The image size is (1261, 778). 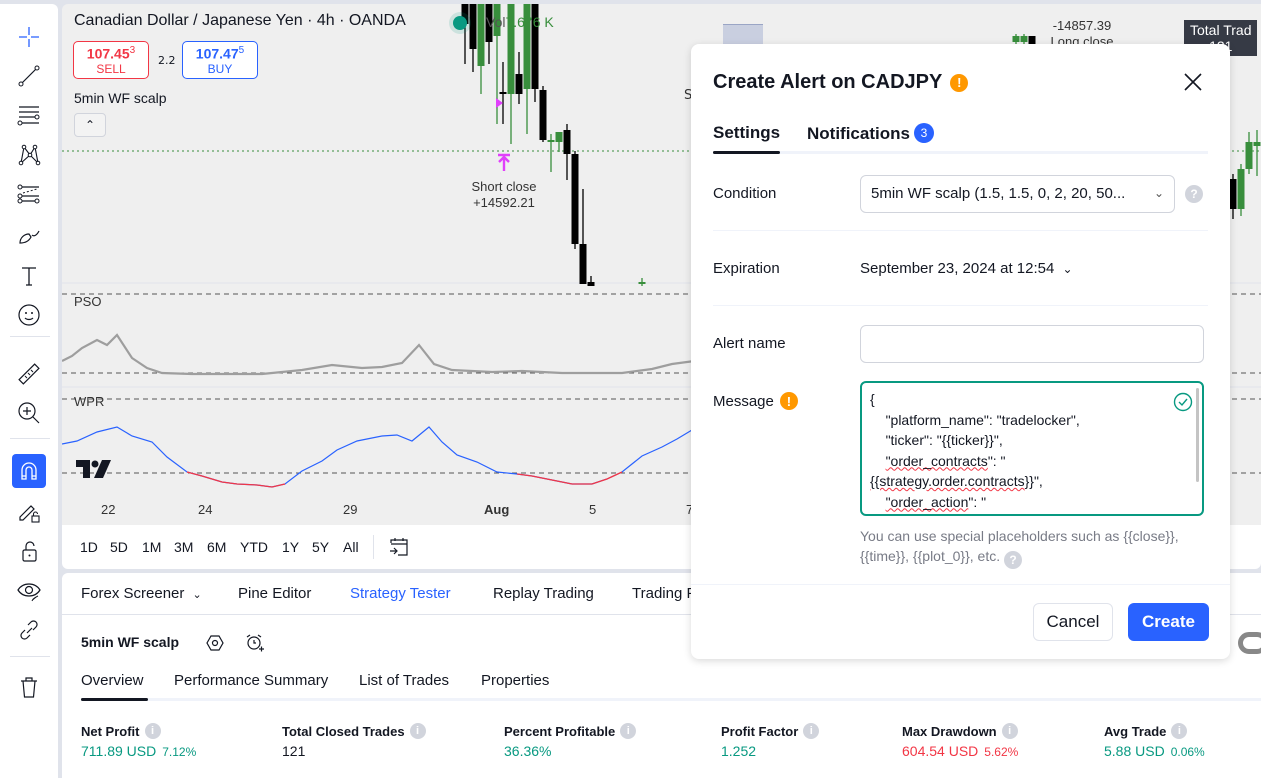 I want to click on metric-title: Max Drawdown, so click(x=949, y=731).